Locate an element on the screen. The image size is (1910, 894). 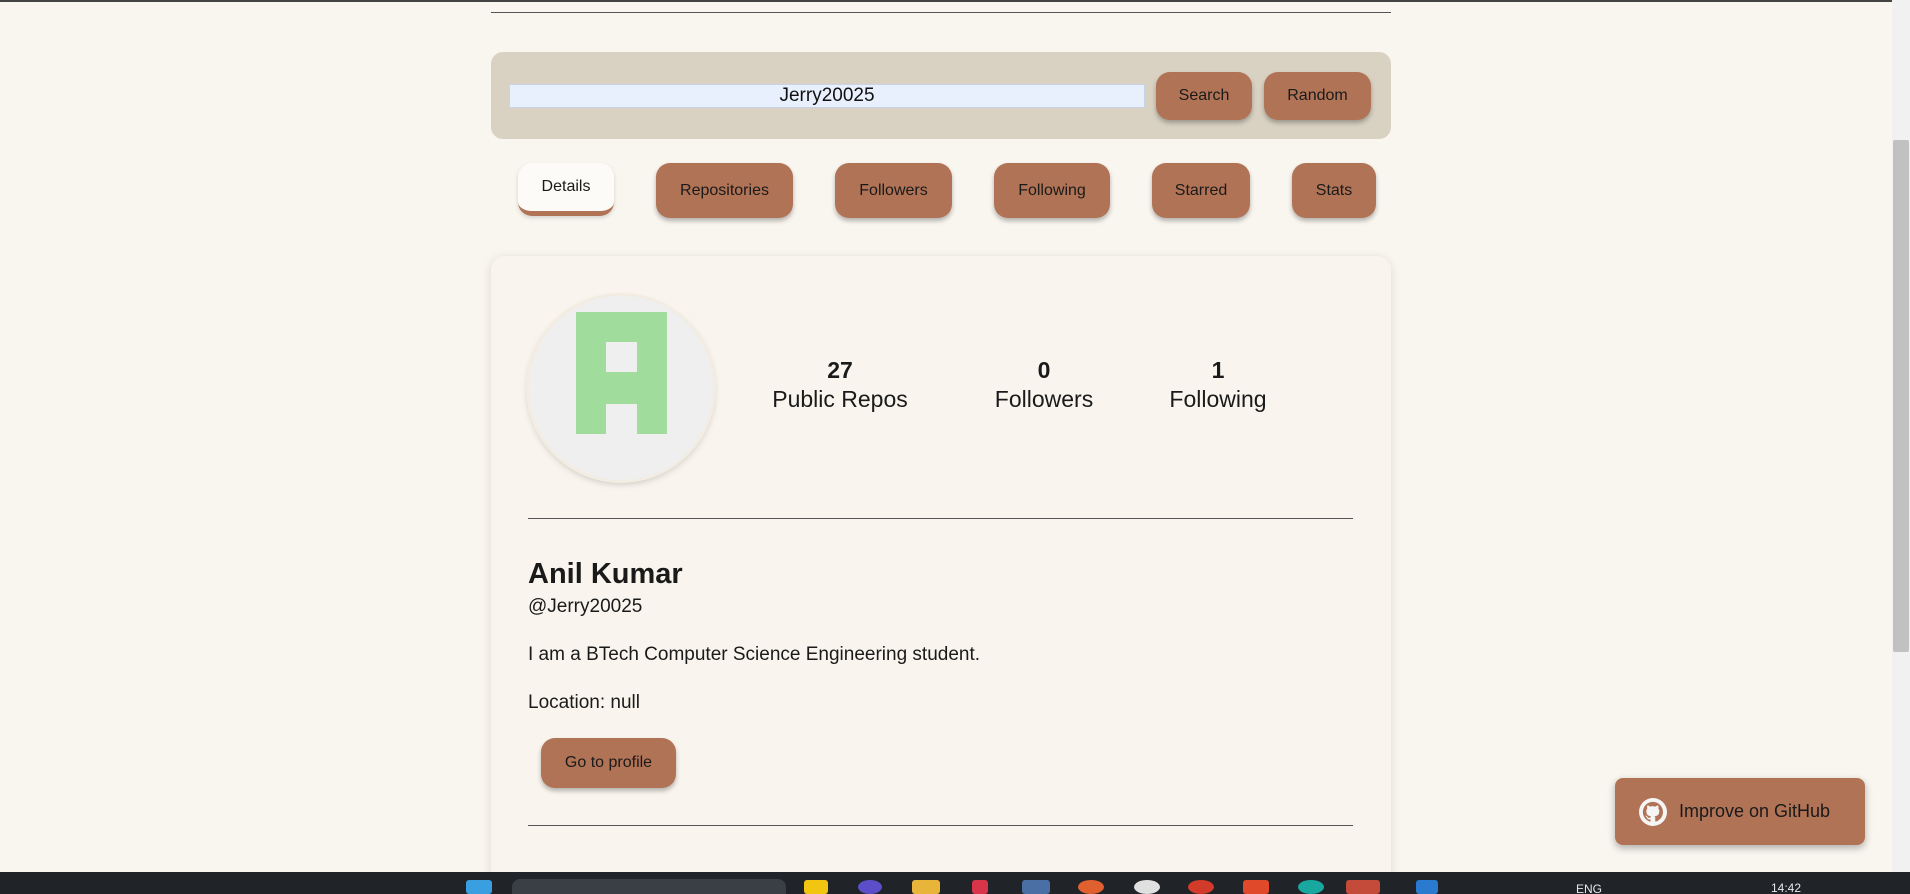
improve-on-github-button: Improve on GitHub is located at coordinates (1740, 811).